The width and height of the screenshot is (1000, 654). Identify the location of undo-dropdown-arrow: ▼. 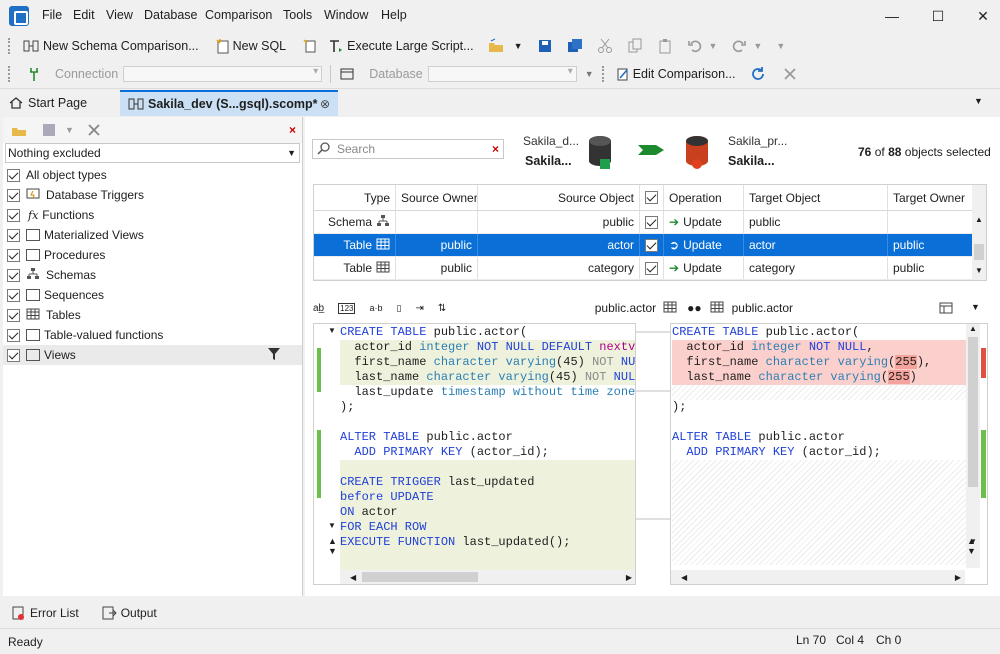
(713, 46).